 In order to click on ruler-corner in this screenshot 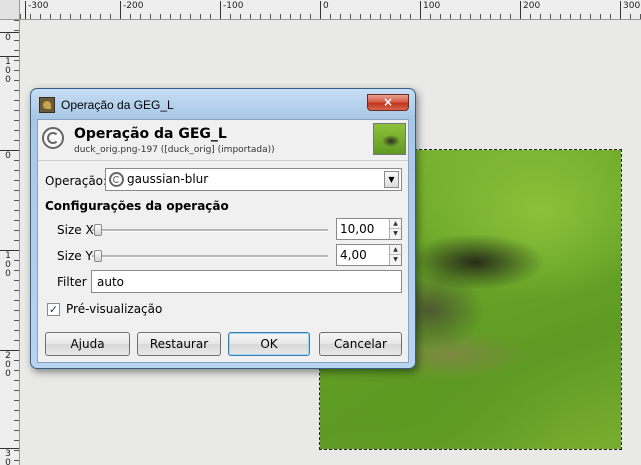, I will do `click(10, 10)`.